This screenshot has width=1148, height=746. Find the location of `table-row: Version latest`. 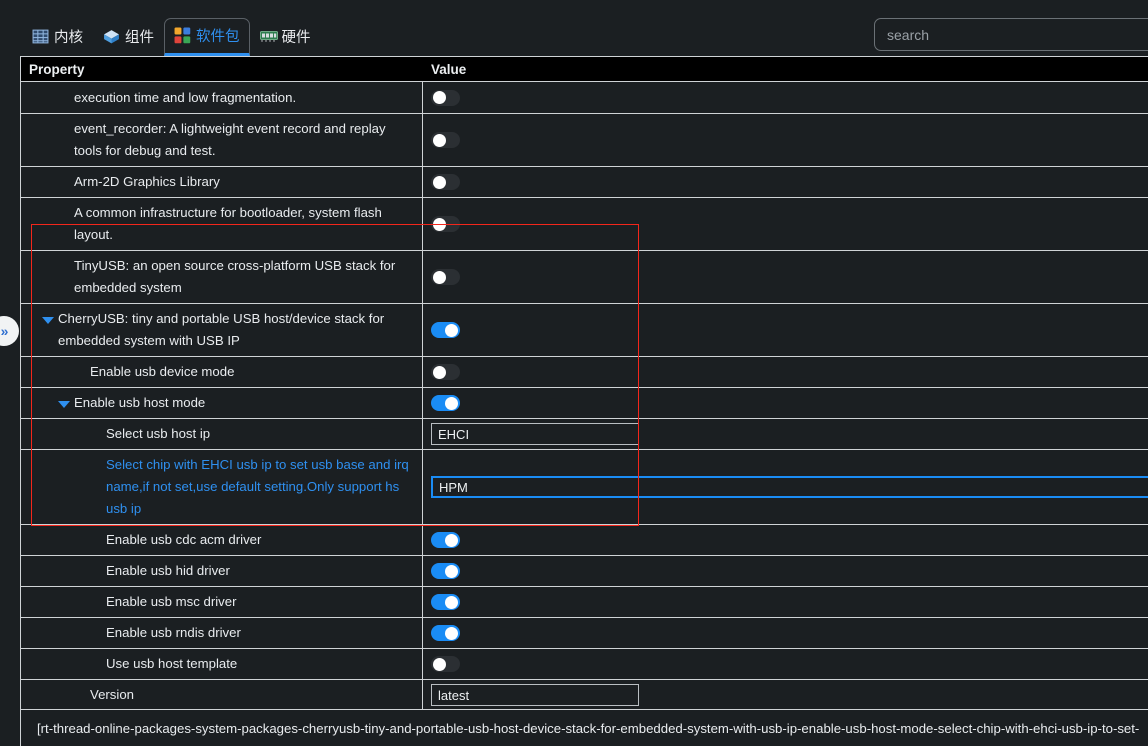

table-row: Version latest is located at coordinates (584, 694).